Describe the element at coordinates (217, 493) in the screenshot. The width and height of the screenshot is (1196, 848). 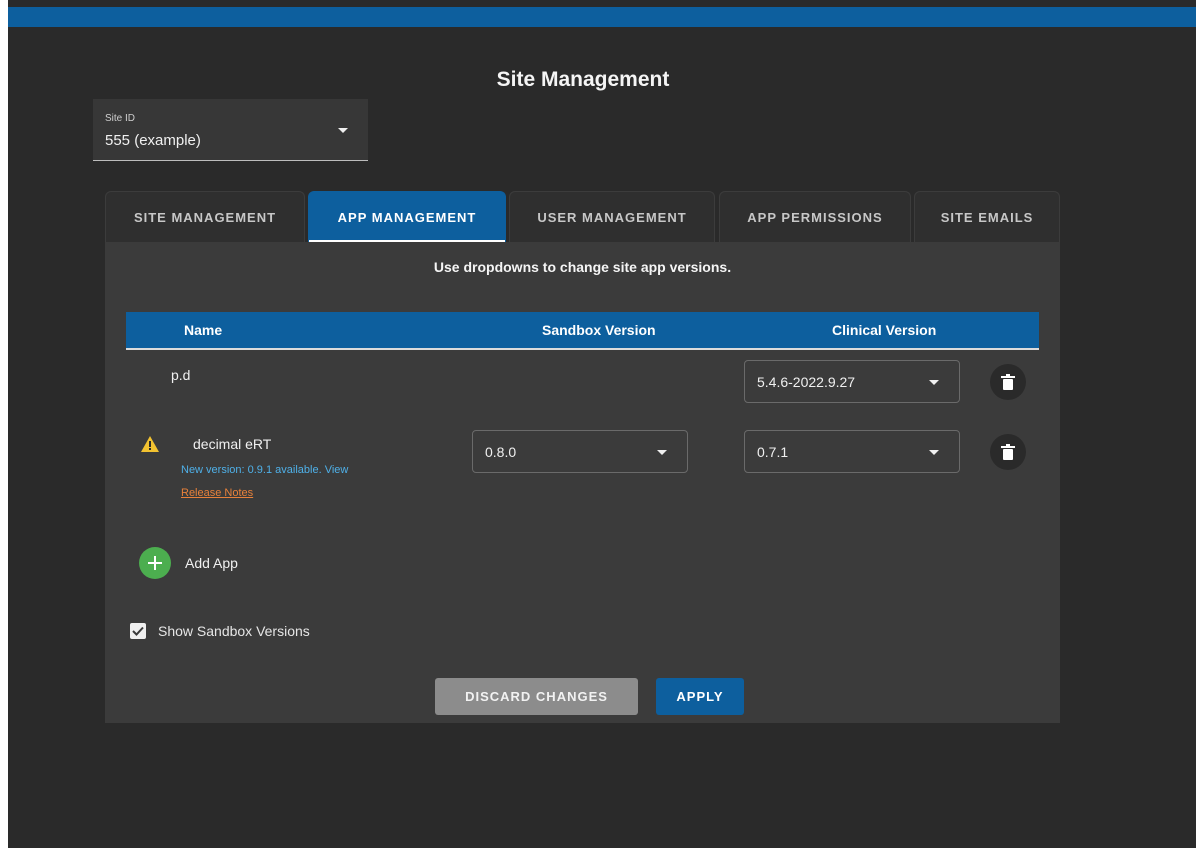
I see `release-notes-link: Release Notes` at that location.